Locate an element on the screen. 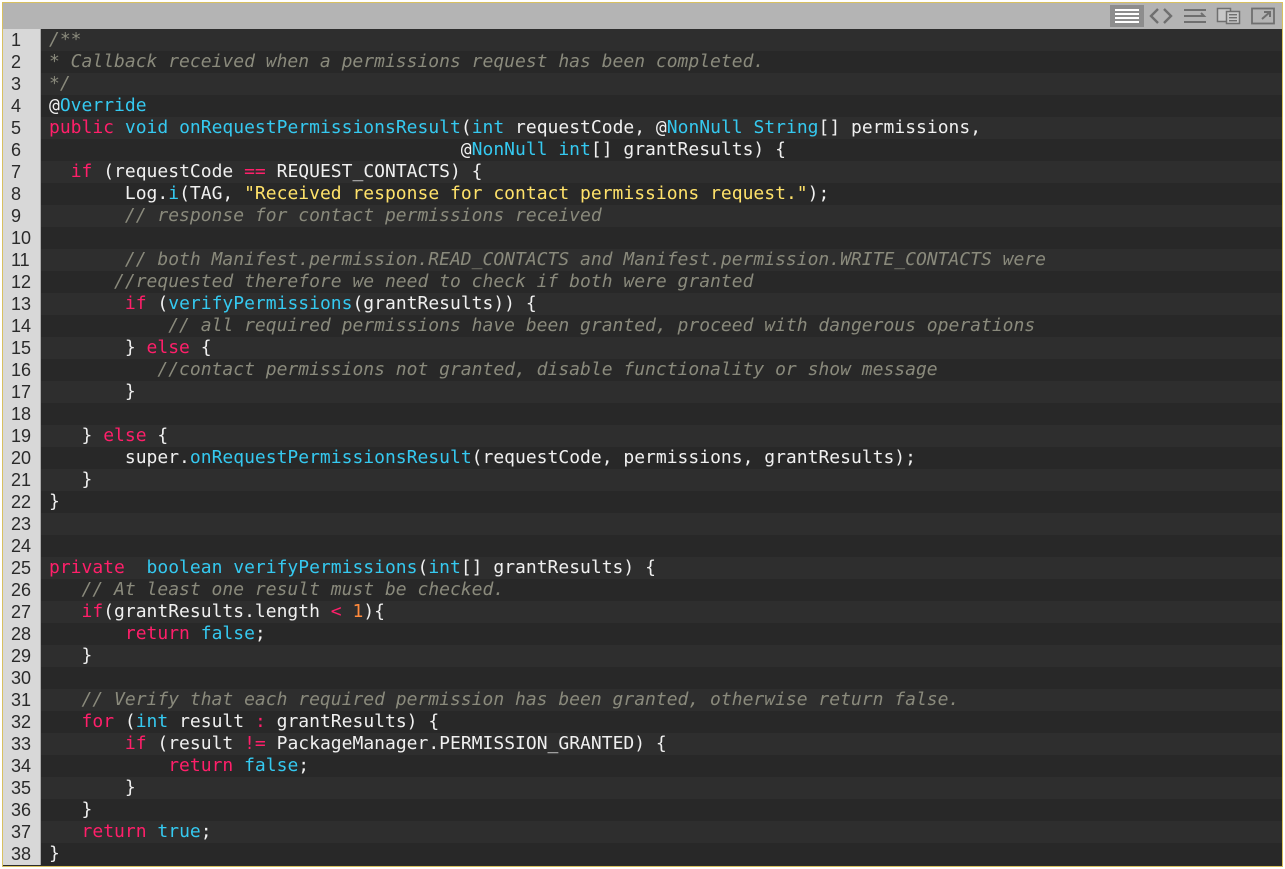 Image resolution: width=1285 pixels, height=869 pixels. code-token: verifyPermissions is located at coordinates (260, 303).